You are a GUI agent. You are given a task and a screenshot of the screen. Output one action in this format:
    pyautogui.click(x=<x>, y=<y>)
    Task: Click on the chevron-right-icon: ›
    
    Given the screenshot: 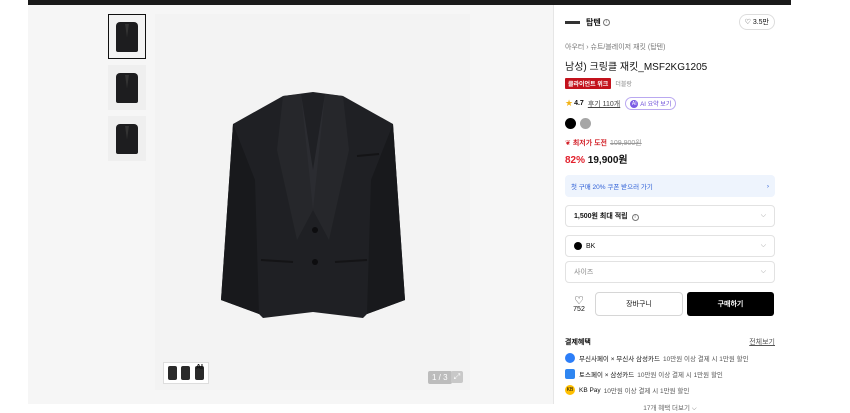 What is the action you would take?
    pyautogui.click(x=767, y=186)
    